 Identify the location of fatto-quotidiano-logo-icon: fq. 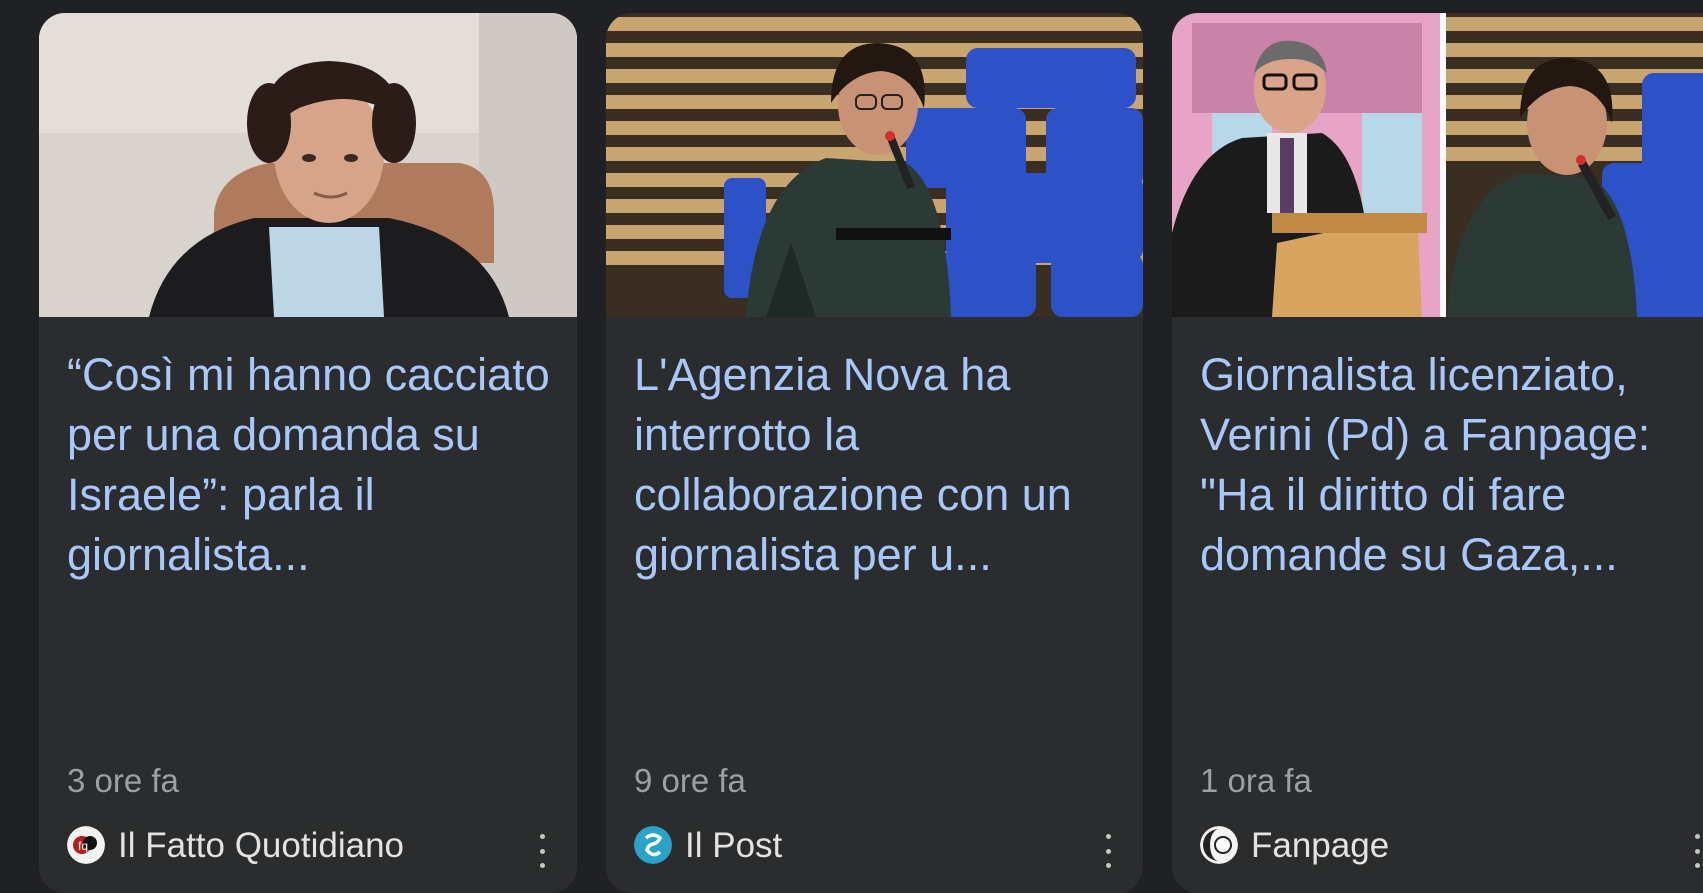
(86, 845).